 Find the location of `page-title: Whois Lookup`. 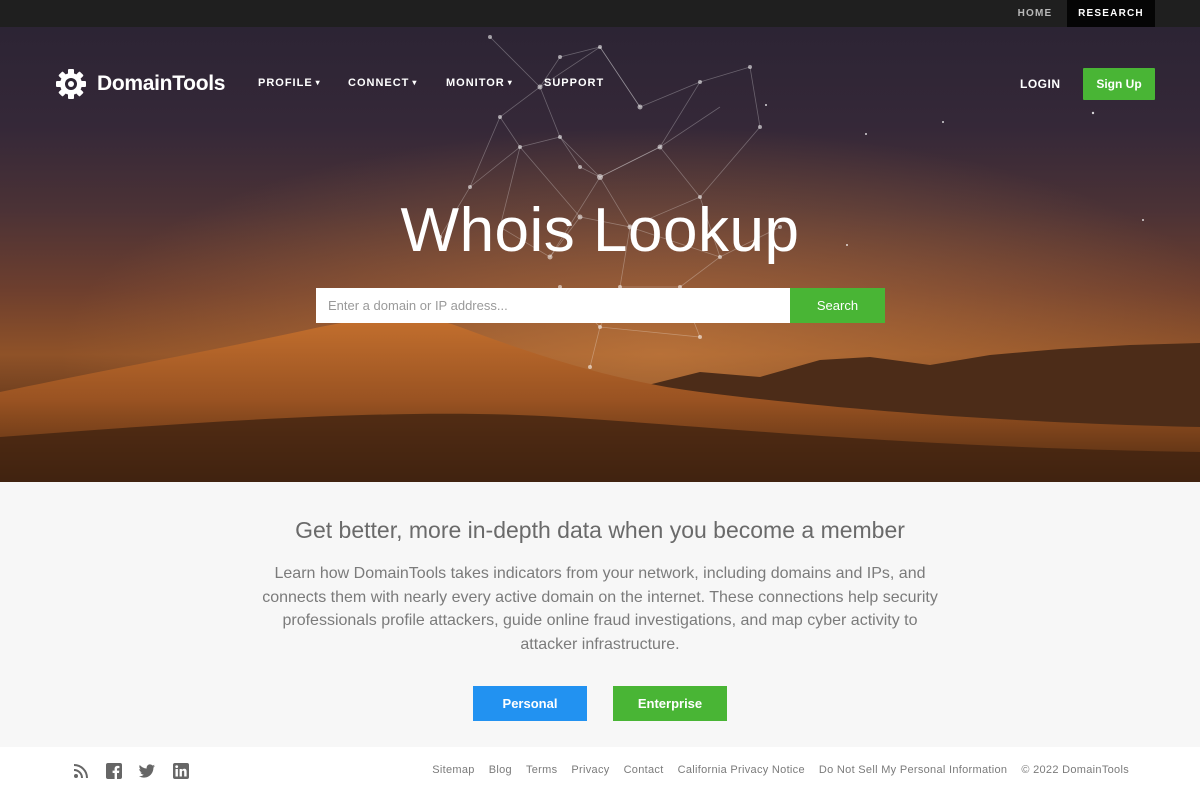

page-title: Whois Lookup is located at coordinates (600, 230).